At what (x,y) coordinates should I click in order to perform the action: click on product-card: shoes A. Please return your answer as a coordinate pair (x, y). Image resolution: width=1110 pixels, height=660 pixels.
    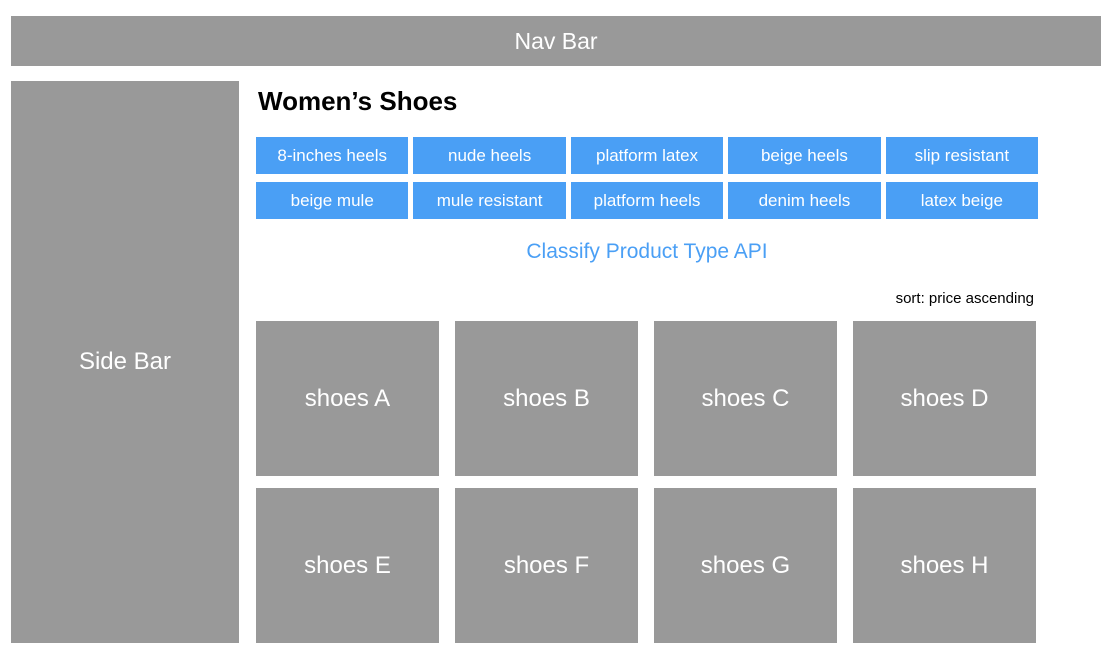
    Looking at the image, I should click on (347, 398).